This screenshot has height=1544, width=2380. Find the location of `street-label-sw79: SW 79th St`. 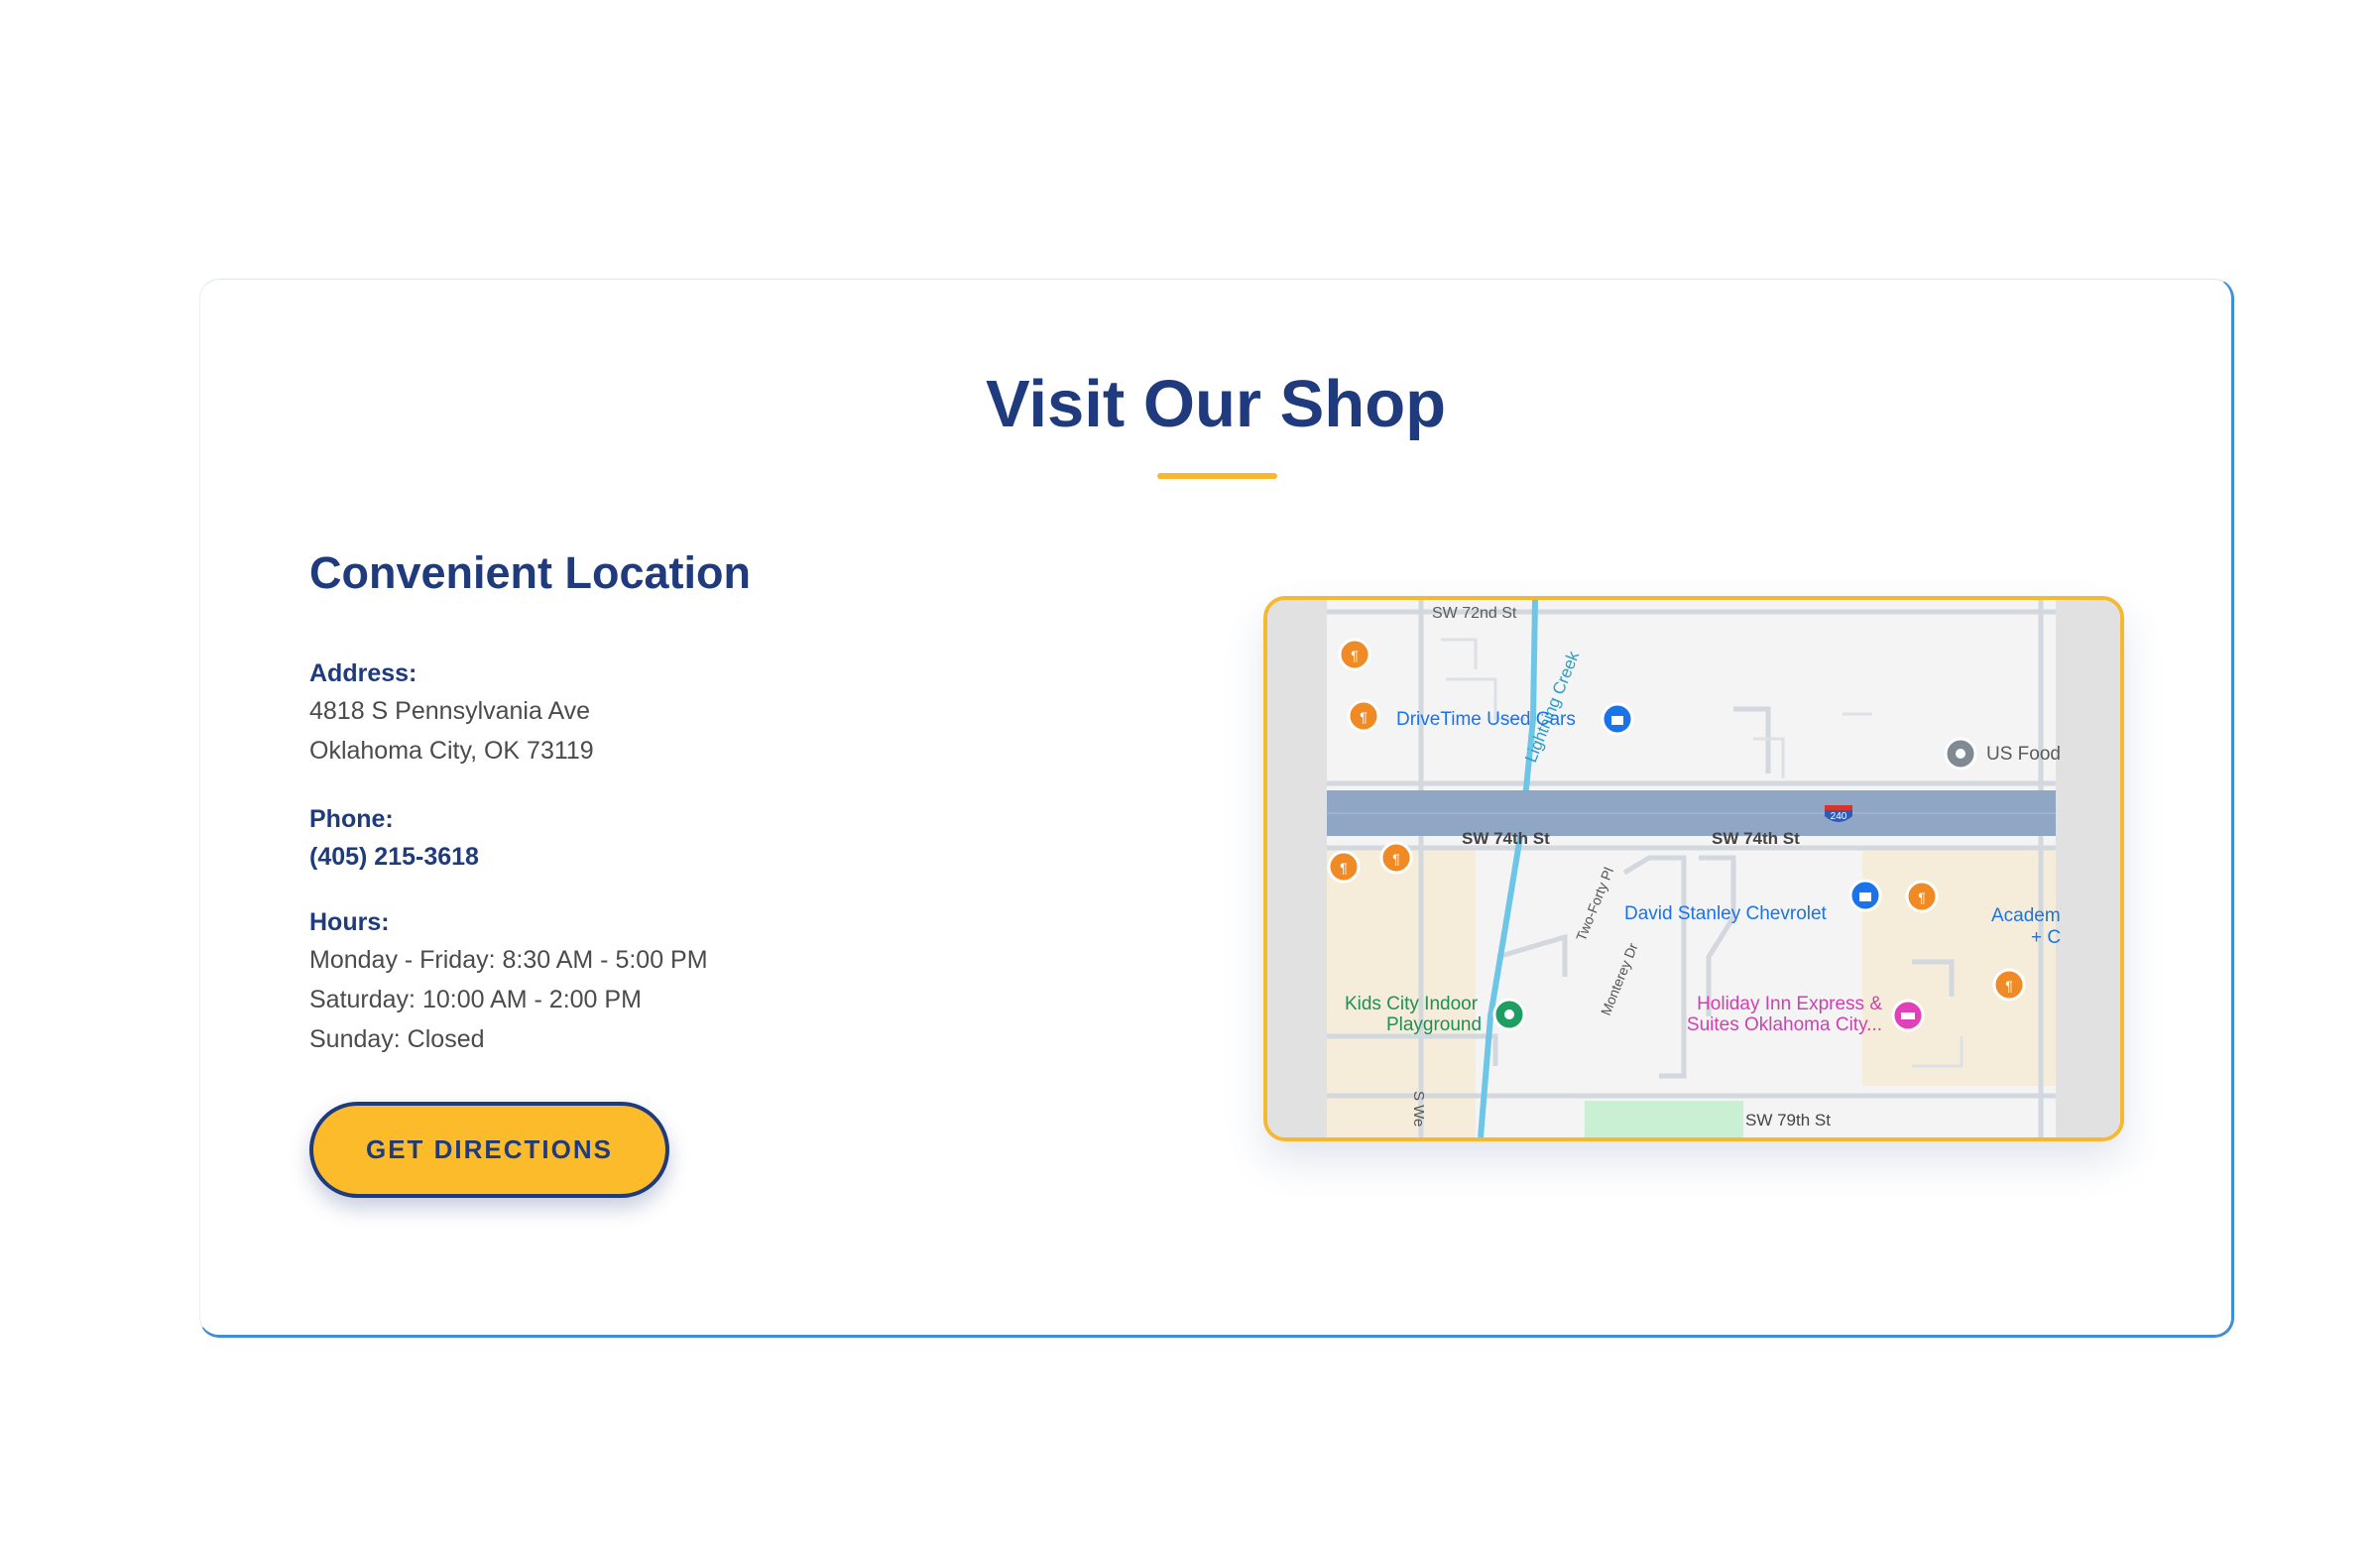

street-label-sw79: SW 79th St is located at coordinates (1788, 1120).